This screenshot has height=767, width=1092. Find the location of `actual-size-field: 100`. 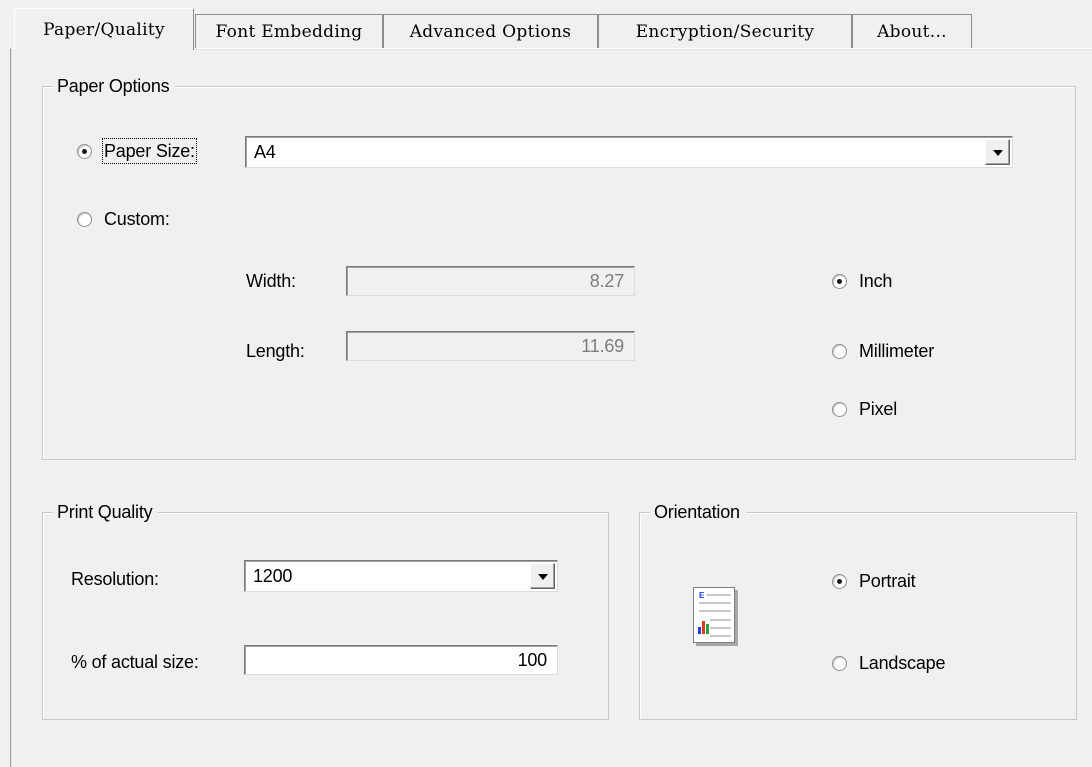

actual-size-field: 100 is located at coordinates (401, 660).